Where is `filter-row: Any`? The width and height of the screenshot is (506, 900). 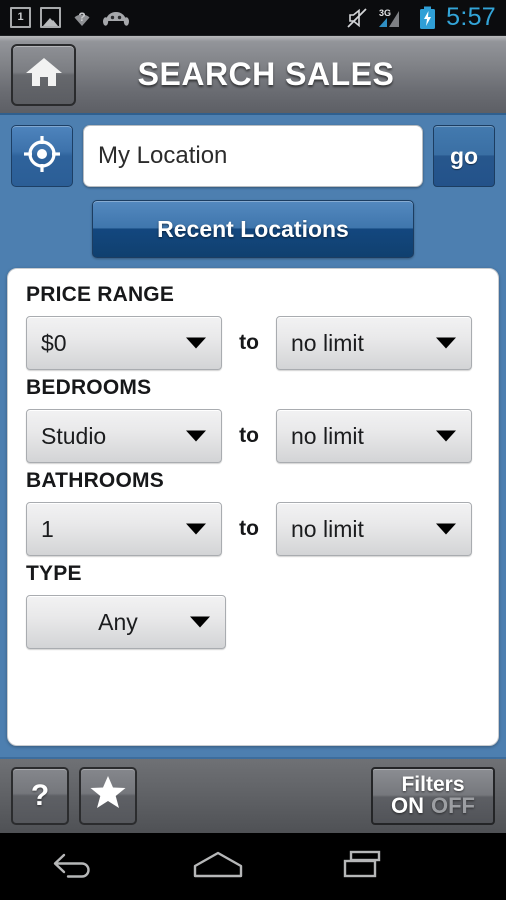 filter-row: Any is located at coordinates (253, 622).